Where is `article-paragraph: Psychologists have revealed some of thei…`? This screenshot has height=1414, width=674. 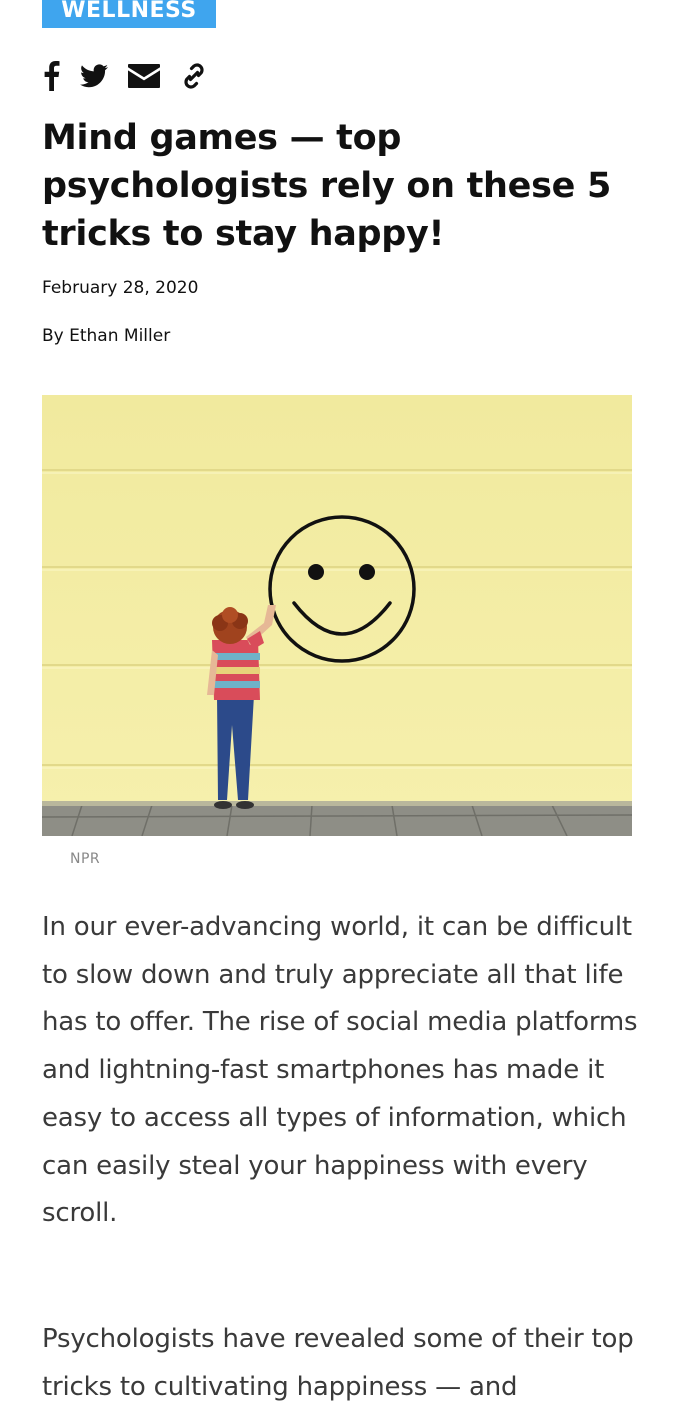
article-paragraph: Psychologists have revealed some of thei… is located at coordinates (338, 1363).